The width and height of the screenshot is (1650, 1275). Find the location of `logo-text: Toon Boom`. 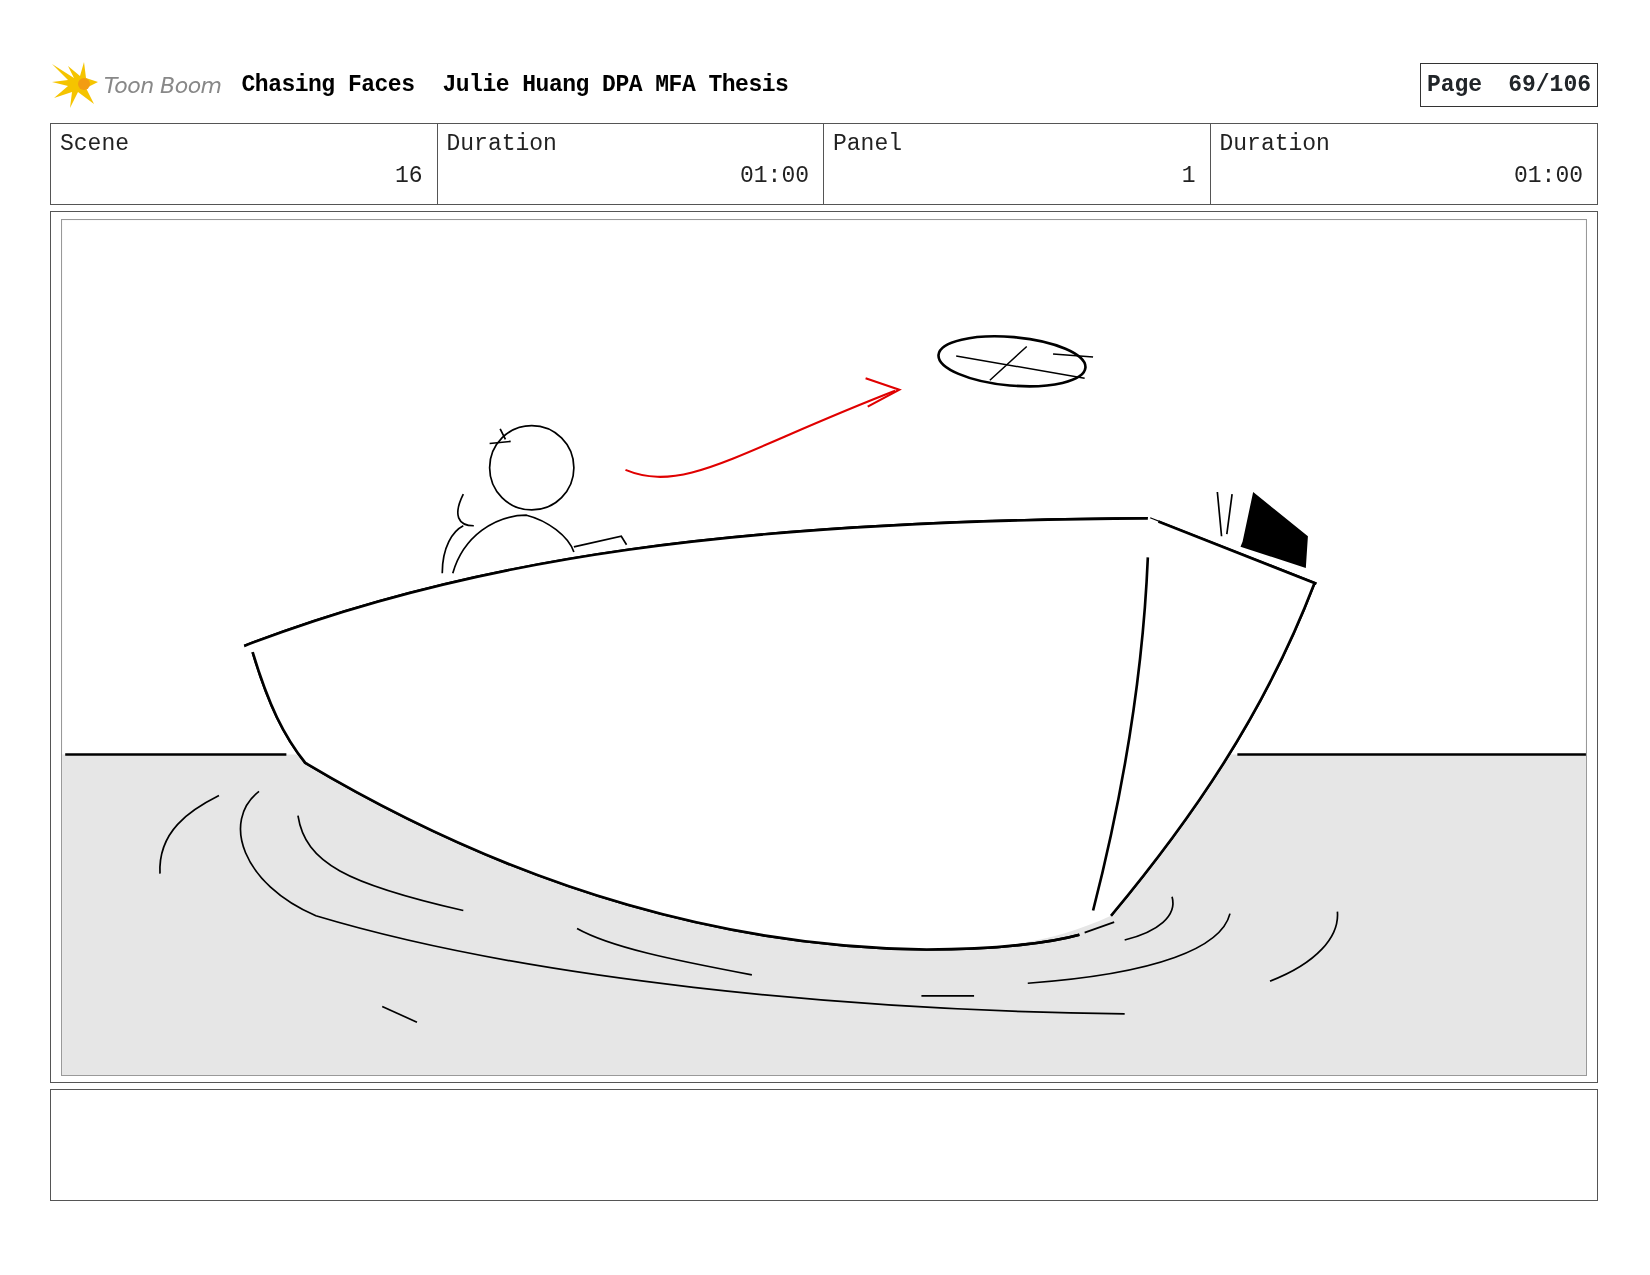

logo-text: Toon Boom is located at coordinates (163, 85).